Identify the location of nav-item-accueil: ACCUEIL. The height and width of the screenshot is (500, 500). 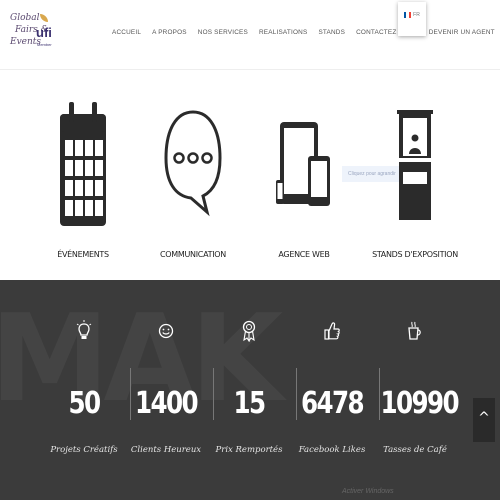
(126, 32).